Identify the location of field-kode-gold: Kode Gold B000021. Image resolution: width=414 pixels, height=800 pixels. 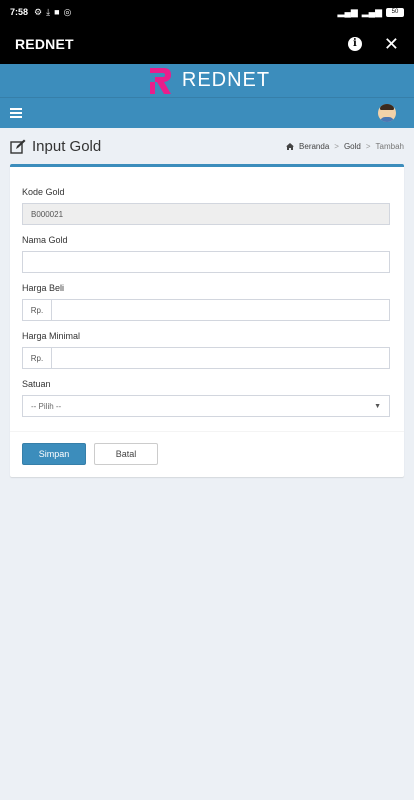
(206, 206).